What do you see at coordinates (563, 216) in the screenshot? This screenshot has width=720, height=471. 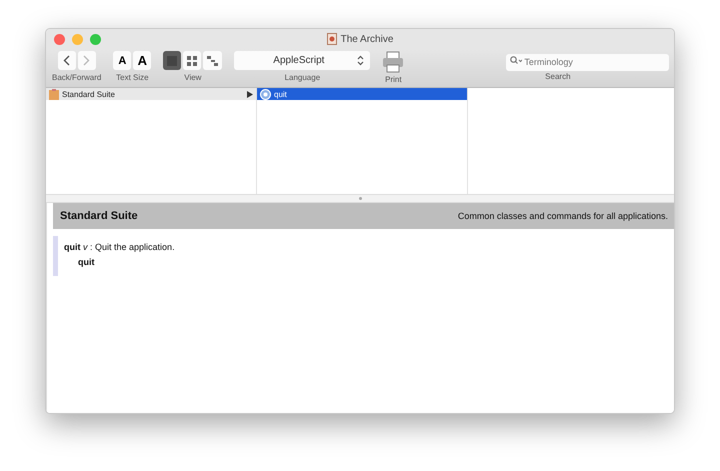 I see `suite-description: Common classes and commands for all applications.` at bounding box center [563, 216].